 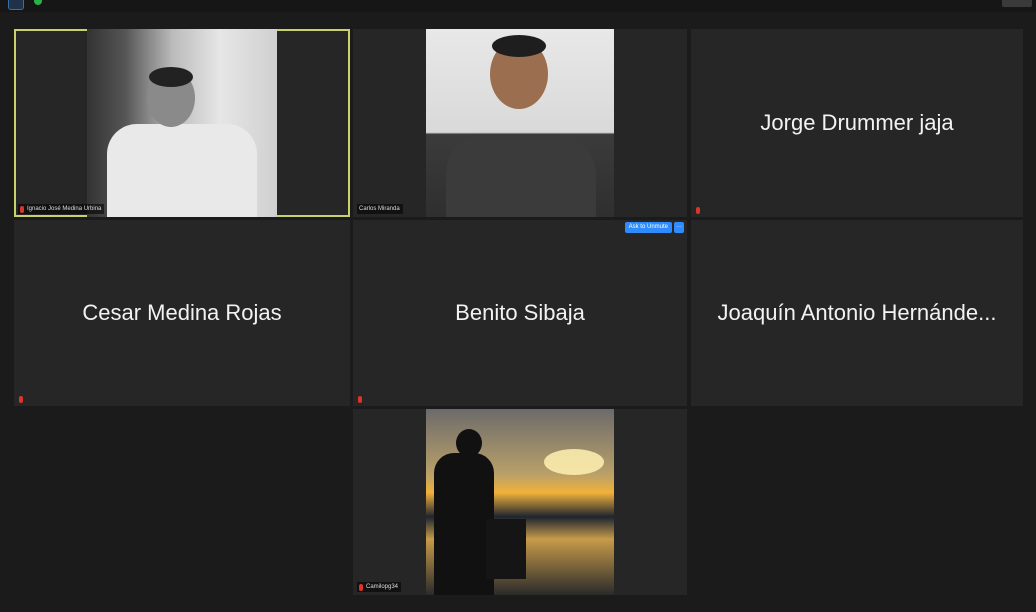 I want to click on participant-tile: Ask to Unmute ··· Benito Sibaja, so click(x=520, y=313).